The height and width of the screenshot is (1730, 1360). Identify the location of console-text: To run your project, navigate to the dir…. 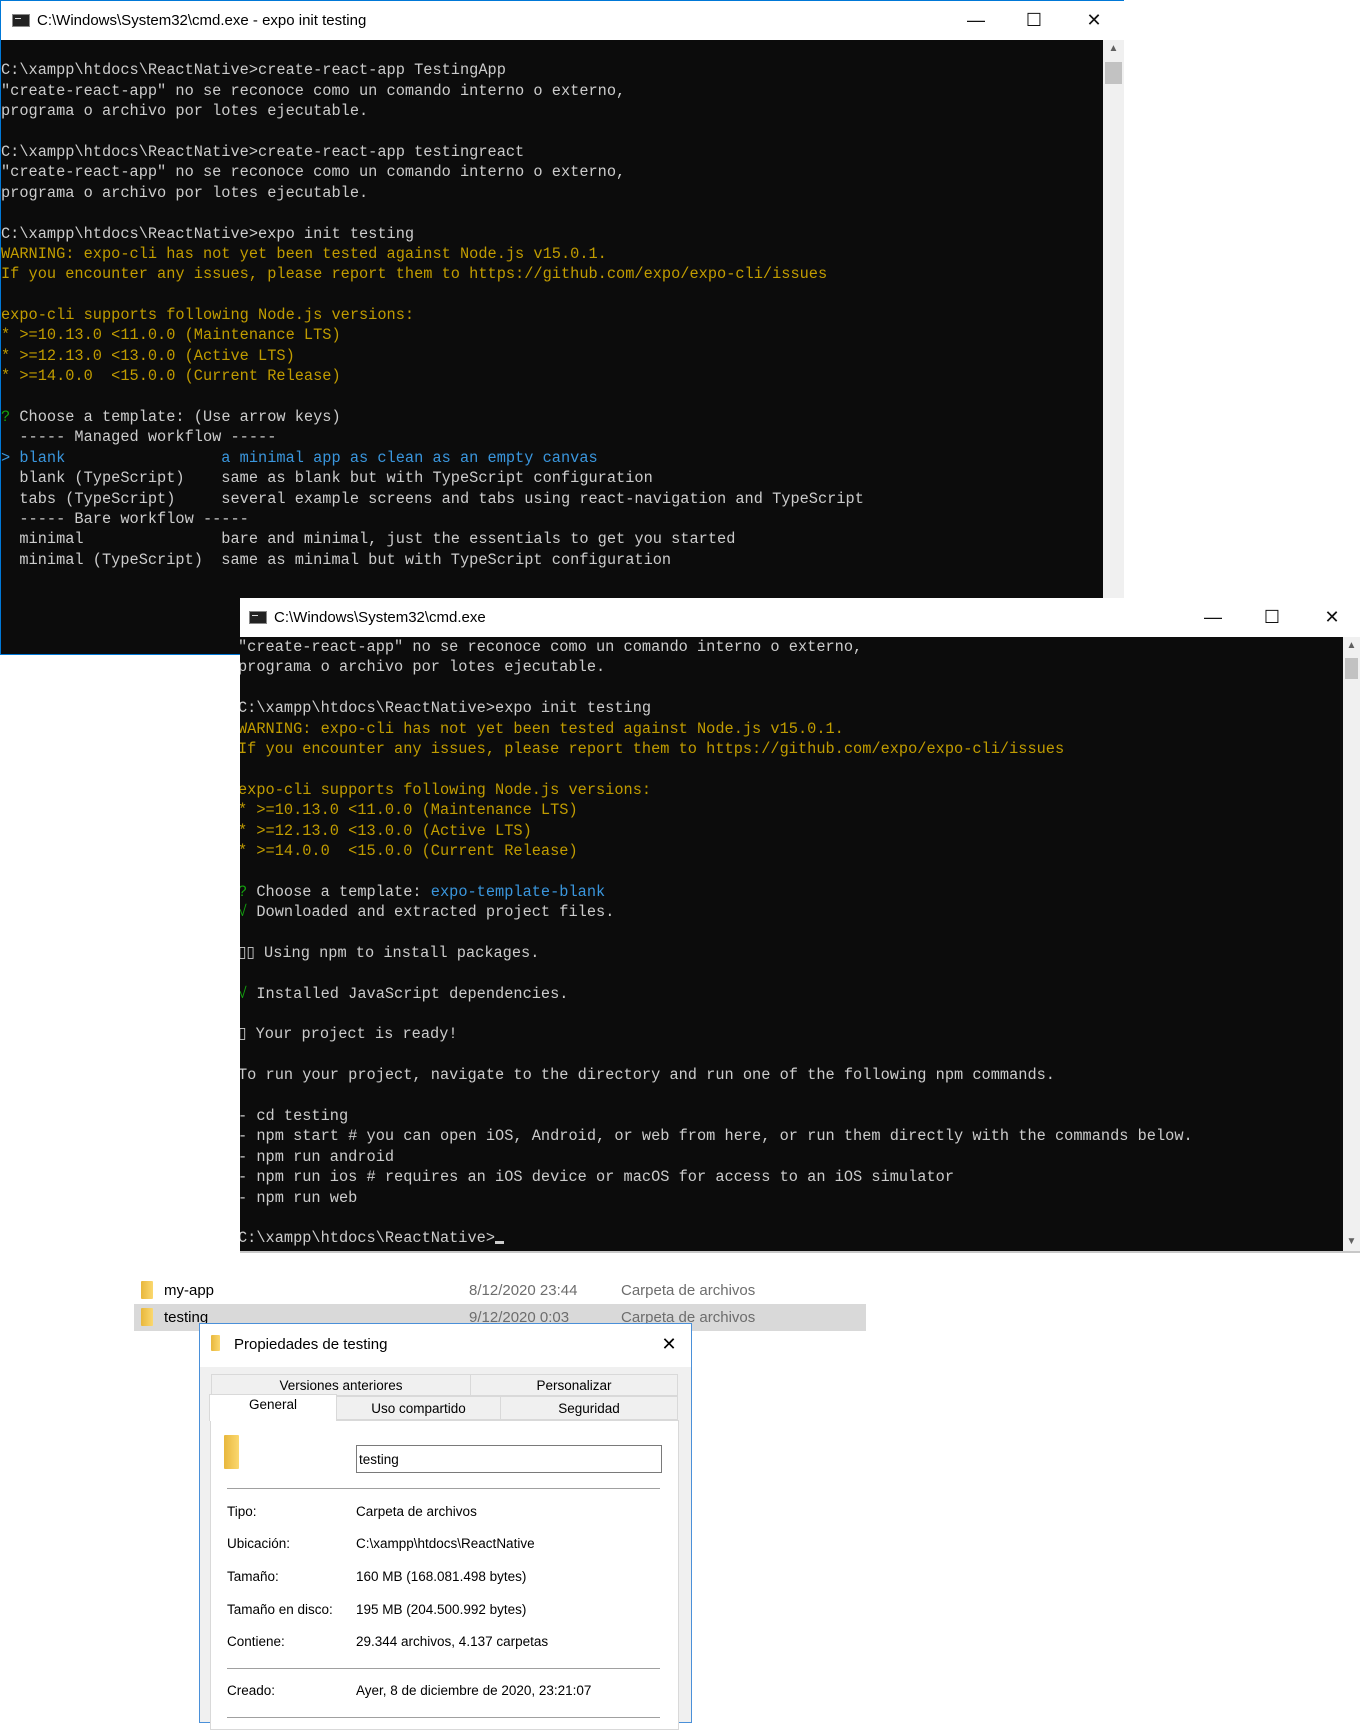
(647, 1075).